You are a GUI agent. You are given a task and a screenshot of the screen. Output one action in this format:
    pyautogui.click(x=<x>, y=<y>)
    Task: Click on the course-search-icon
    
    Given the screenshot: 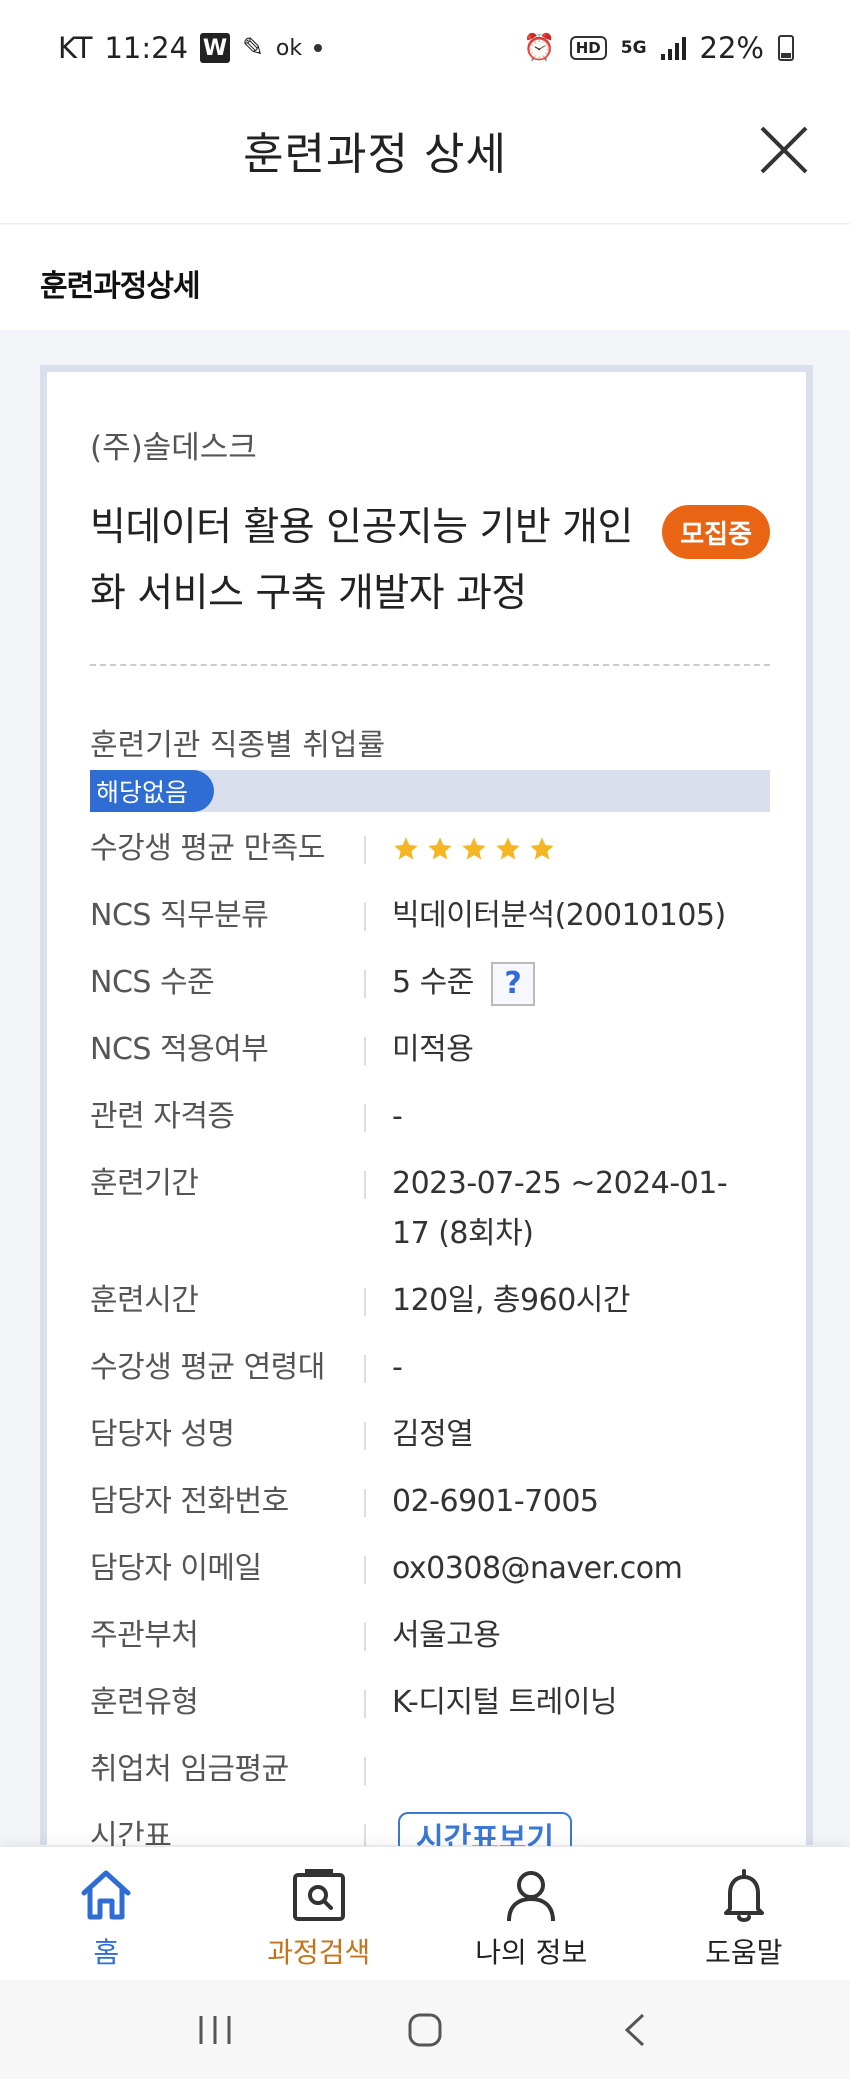 What is the action you would take?
    pyautogui.click(x=318, y=1895)
    